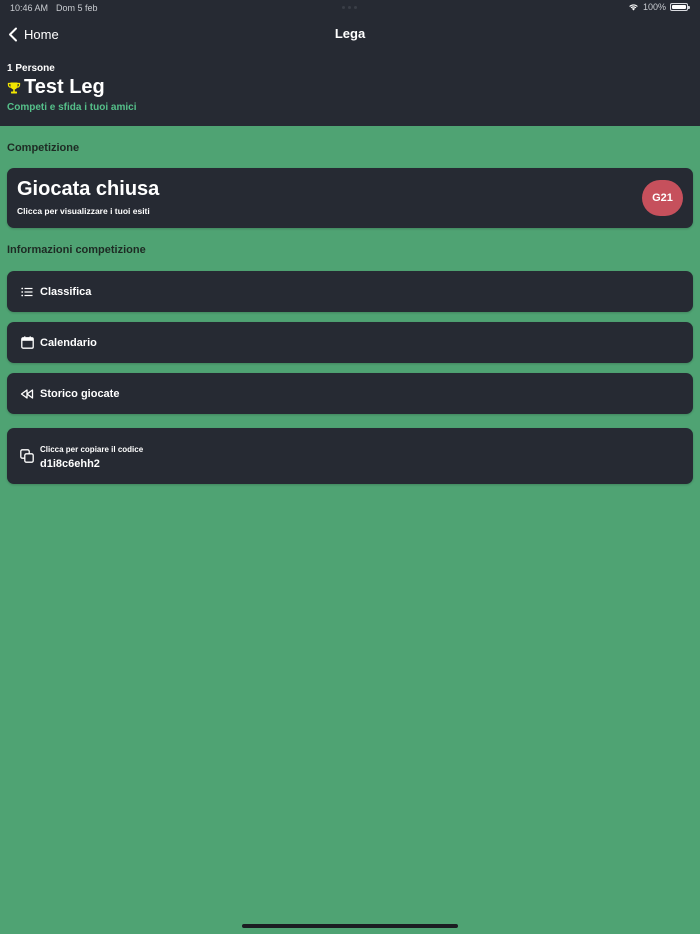 Image resolution: width=700 pixels, height=934 pixels. I want to click on round-badge: G21, so click(662, 198).